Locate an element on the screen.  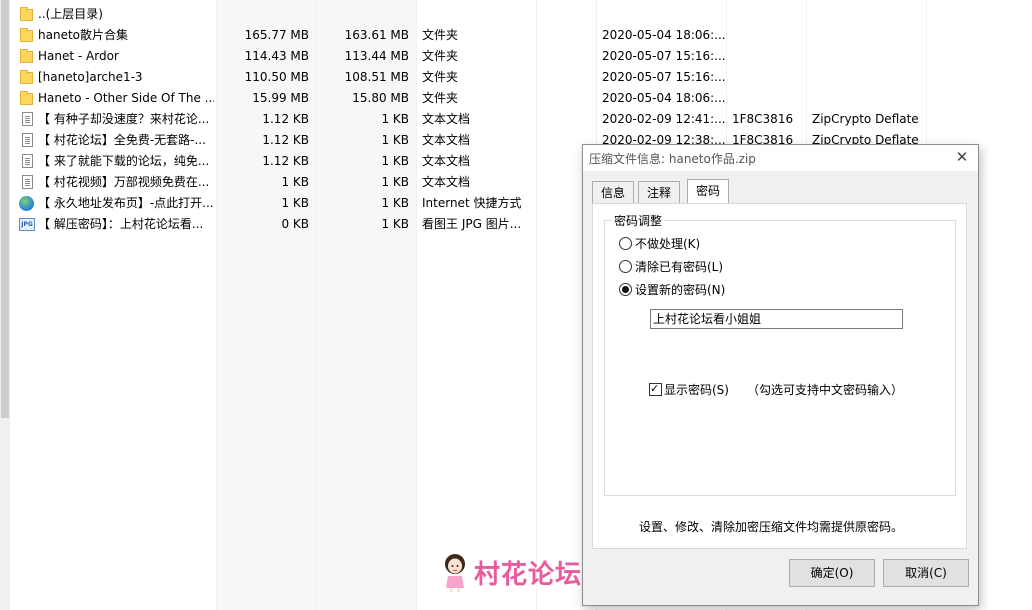
file-packed is located at coordinates (362, 14).